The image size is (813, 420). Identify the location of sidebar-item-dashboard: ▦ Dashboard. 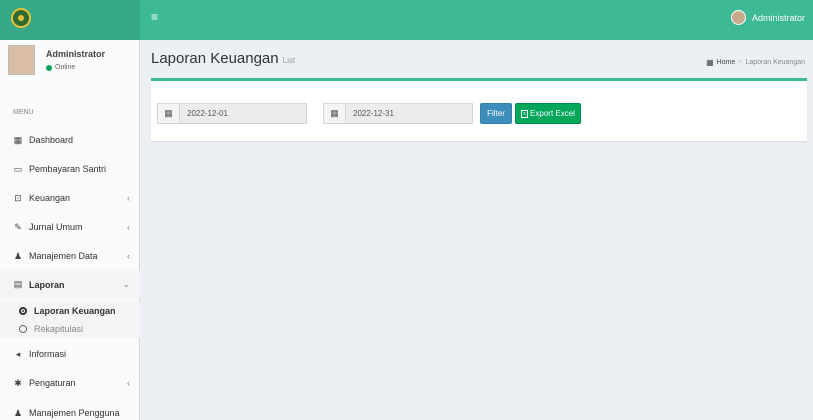
(70, 140).